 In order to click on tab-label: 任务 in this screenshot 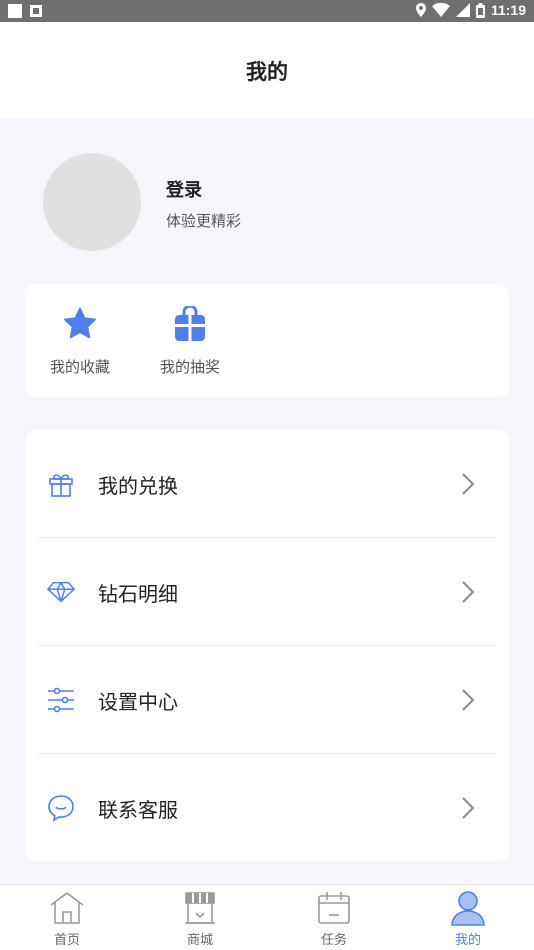, I will do `click(333, 940)`.